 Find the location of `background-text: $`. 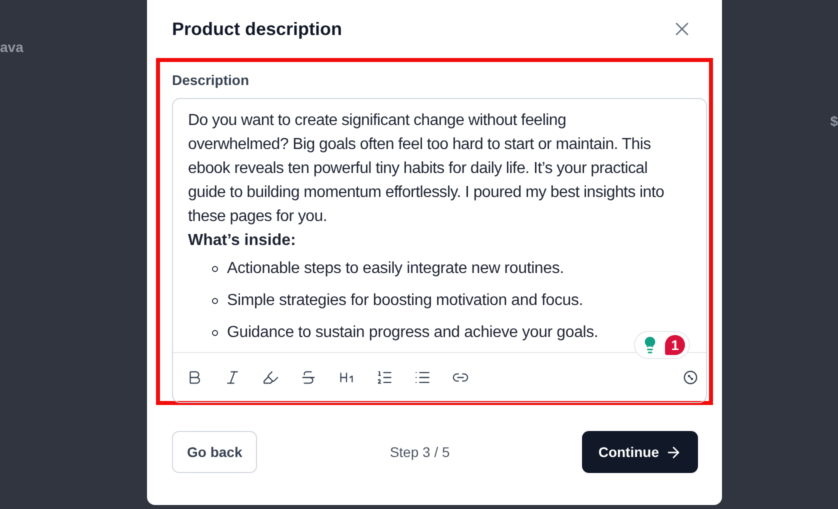

background-text: $ is located at coordinates (834, 121).